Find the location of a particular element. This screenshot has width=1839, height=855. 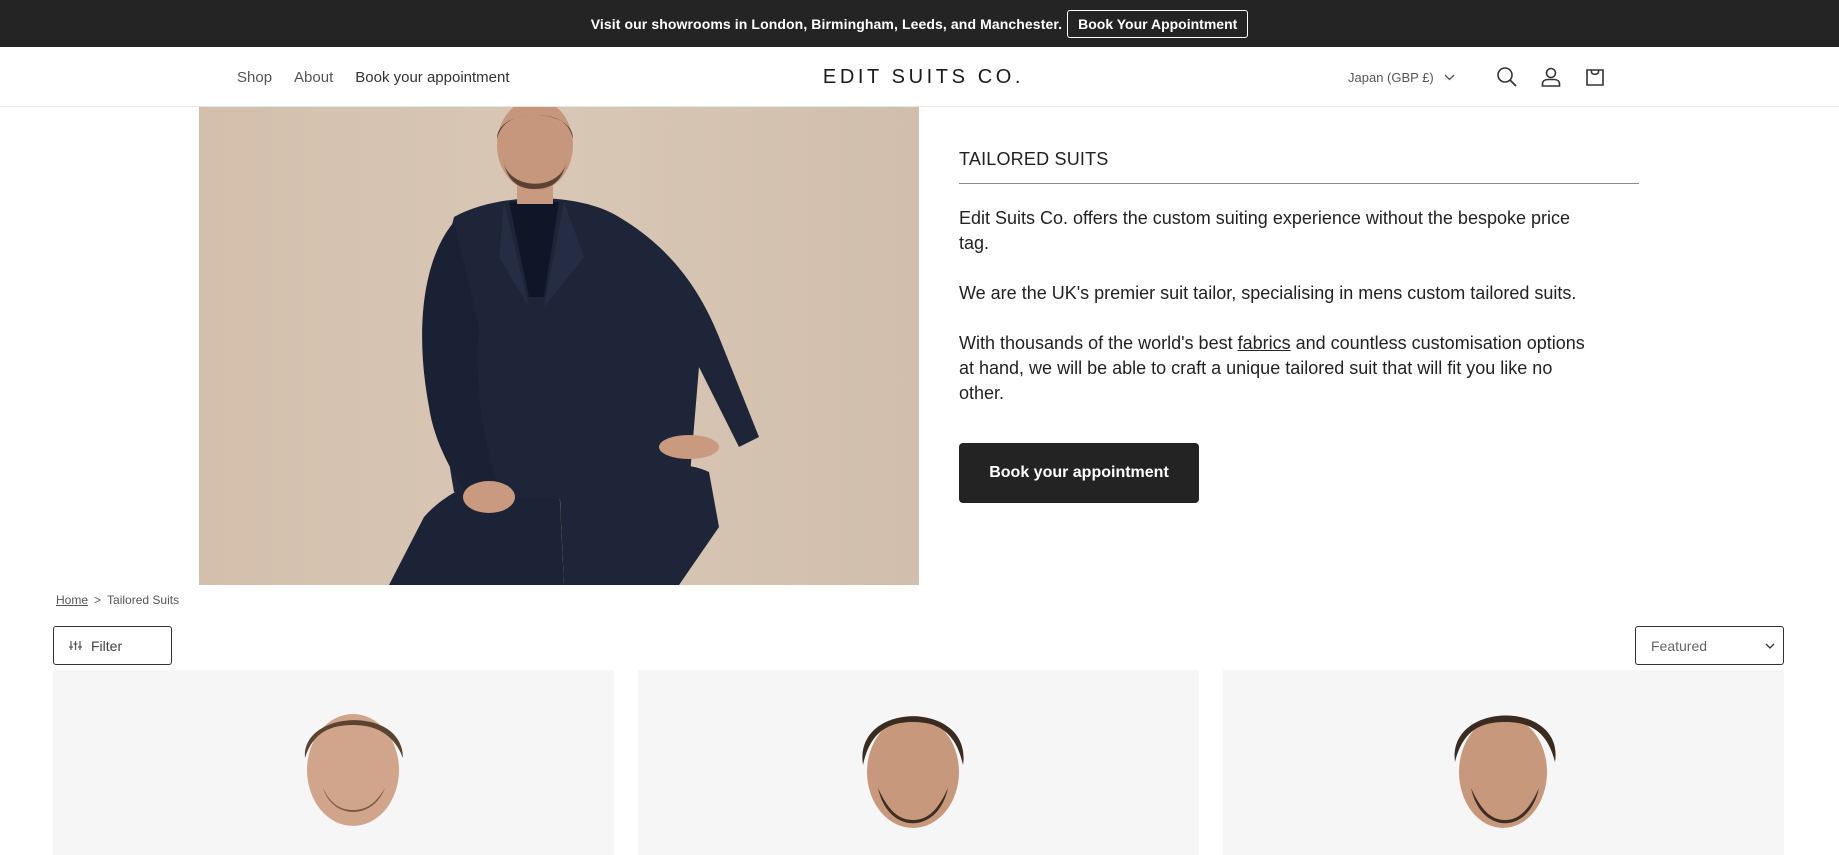

fabrics-link: fabrics is located at coordinates (1264, 343).